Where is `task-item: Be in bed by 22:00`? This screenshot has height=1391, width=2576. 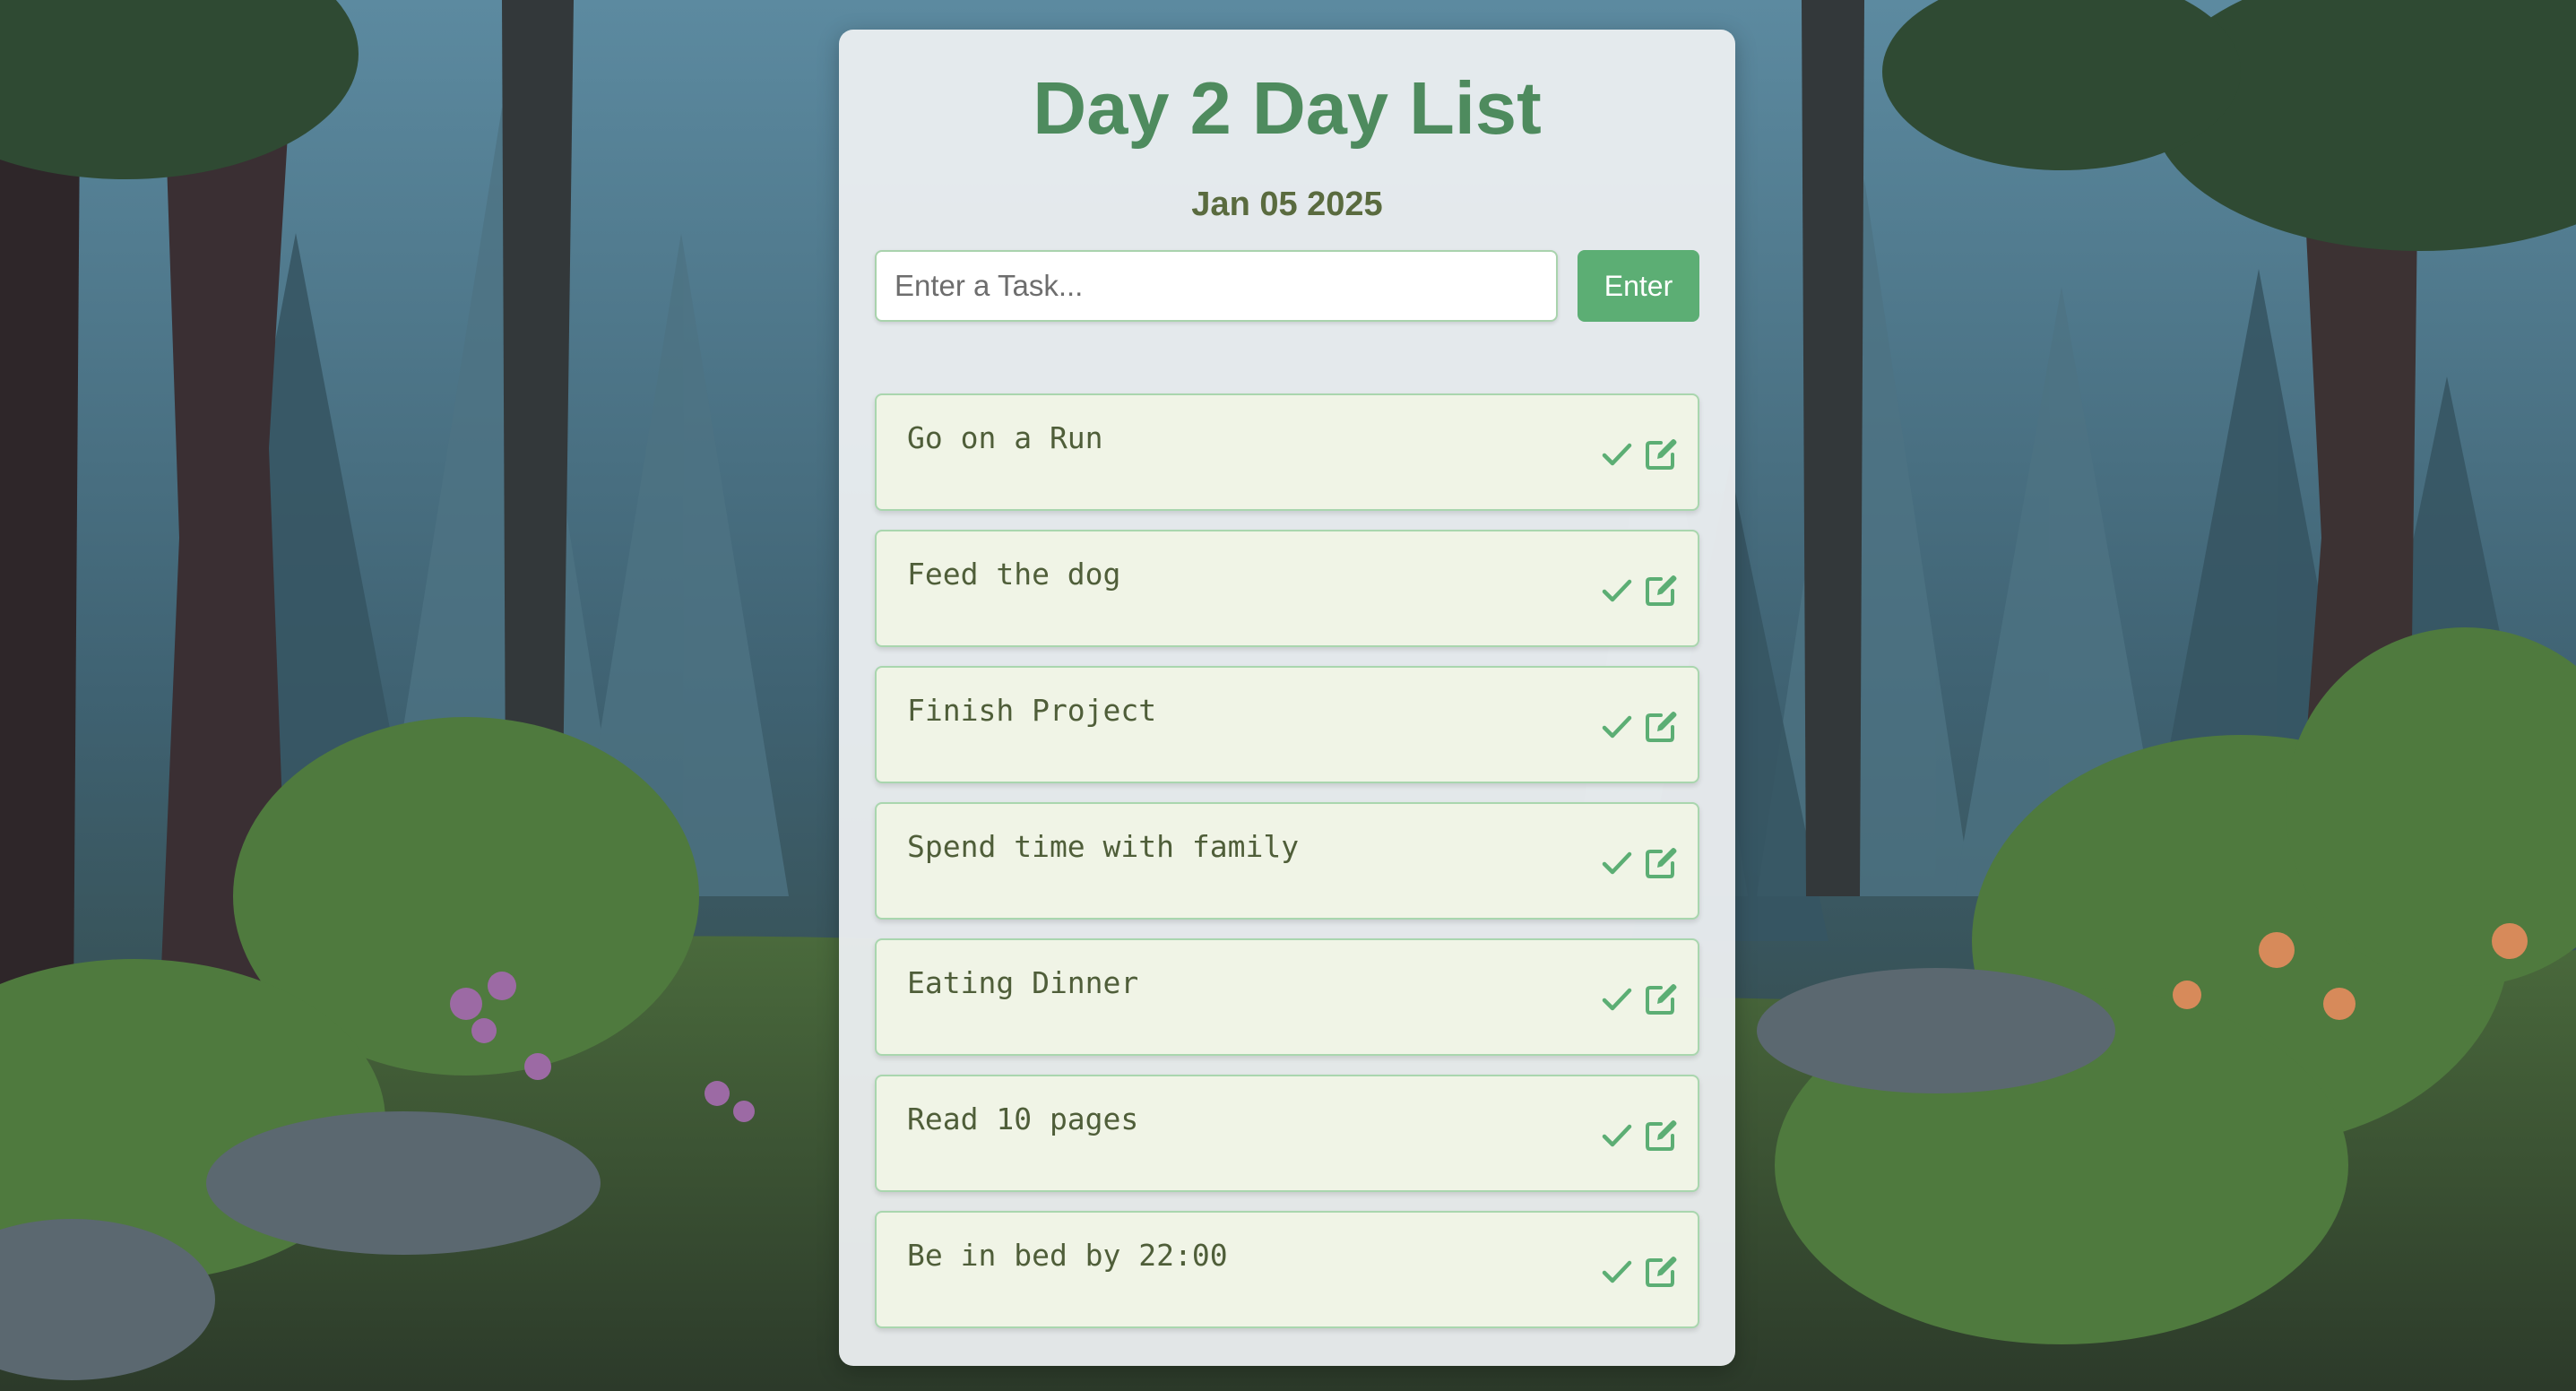 task-item: Be in bed by 22:00 is located at coordinates (1287, 1269).